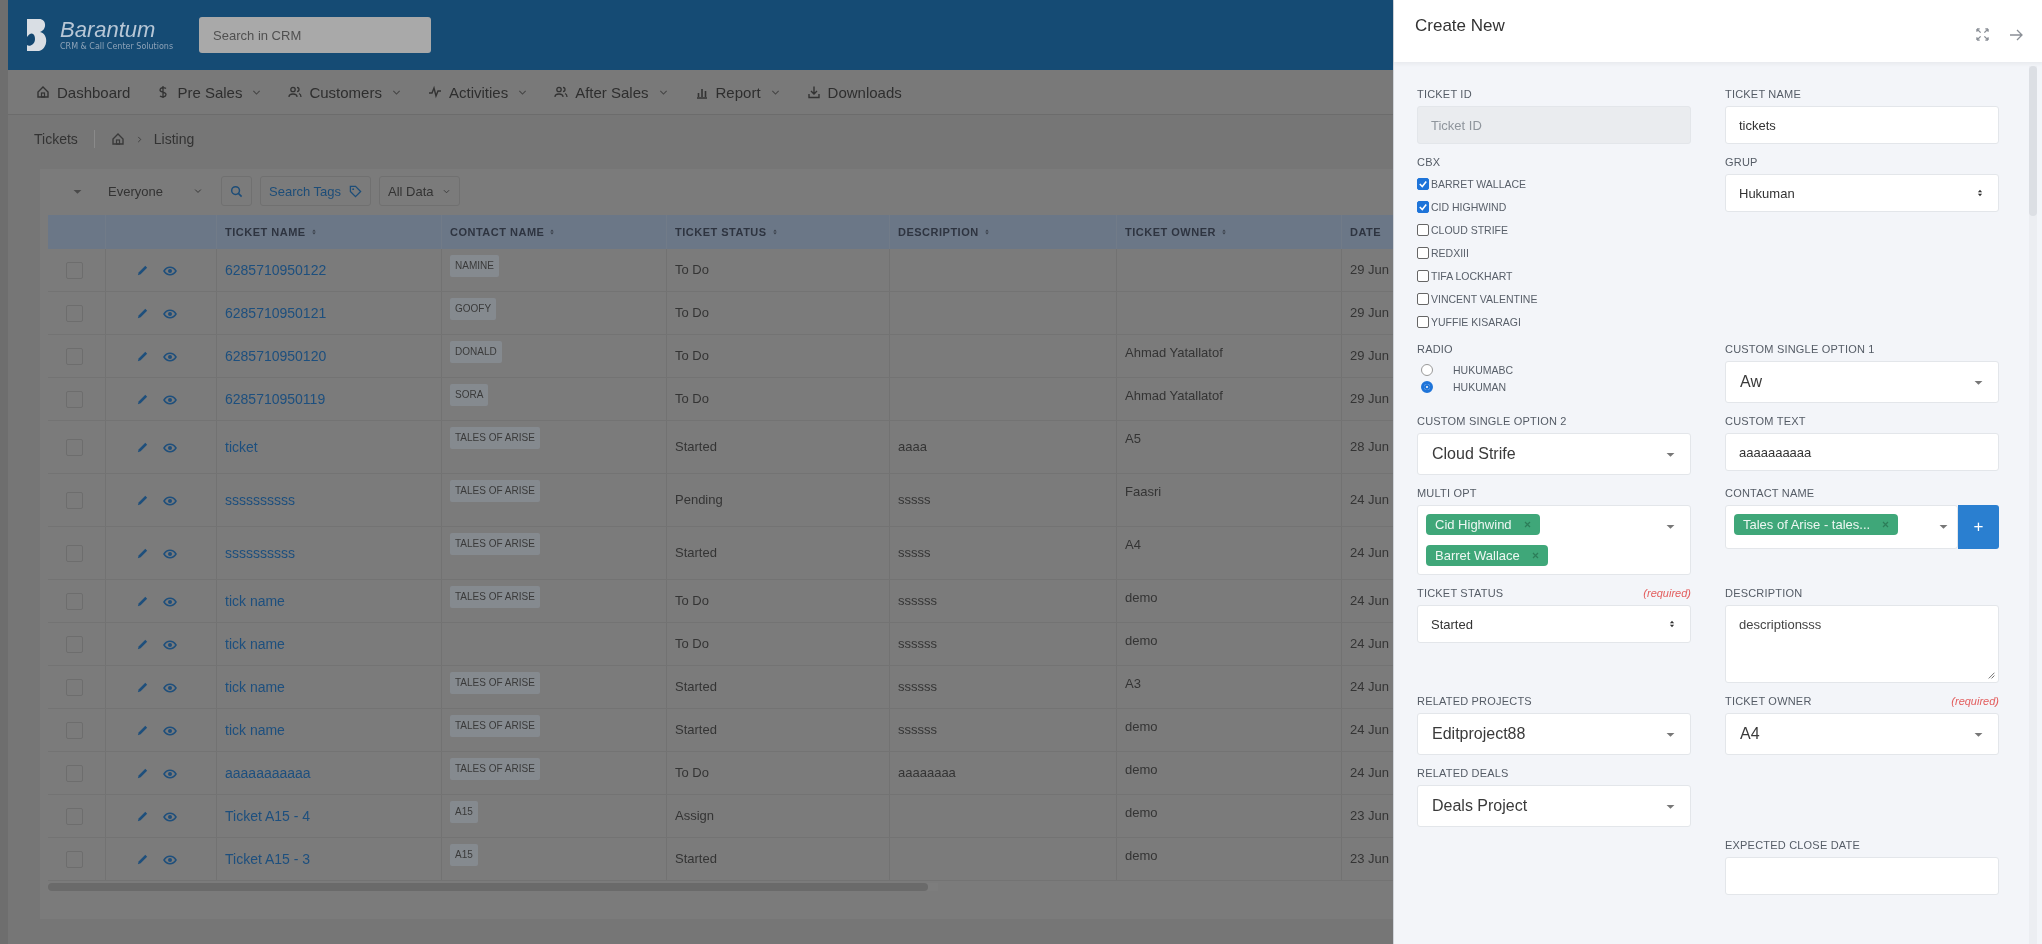 The width and height of the screenshot is (2042, 944). What do you see at coordinates (268, 858) in the screenshot?
I see `ticket-link: Ticket A15 - 3` at bounding box center [268, 858].